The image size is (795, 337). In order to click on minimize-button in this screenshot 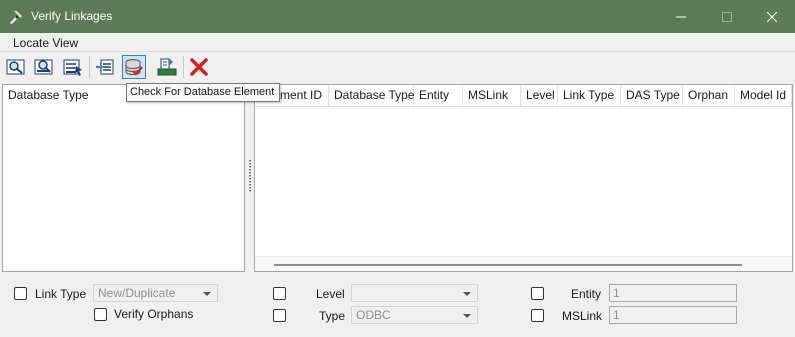, I will do `click(681, 16)`.